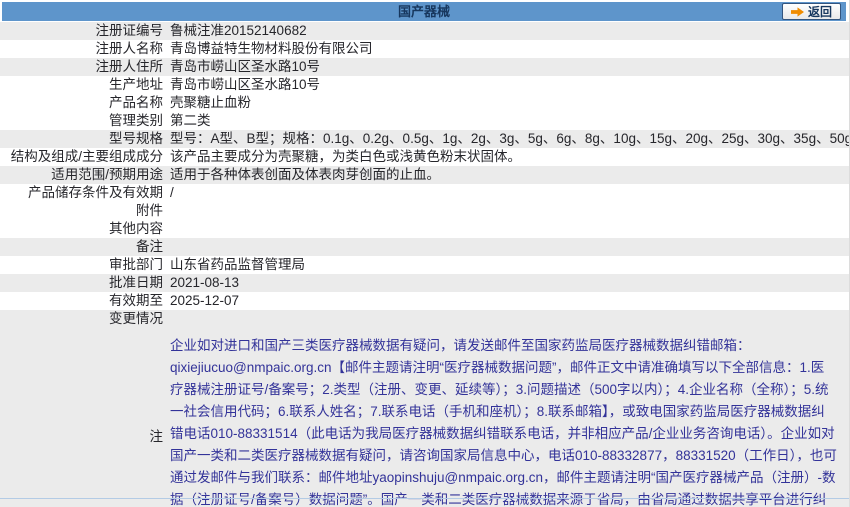 The width and height of the screenshot is (850, 507). Describe the element at coordinates (136, 318) in the screenshot. I see `row-label: 变更情况` at that location.